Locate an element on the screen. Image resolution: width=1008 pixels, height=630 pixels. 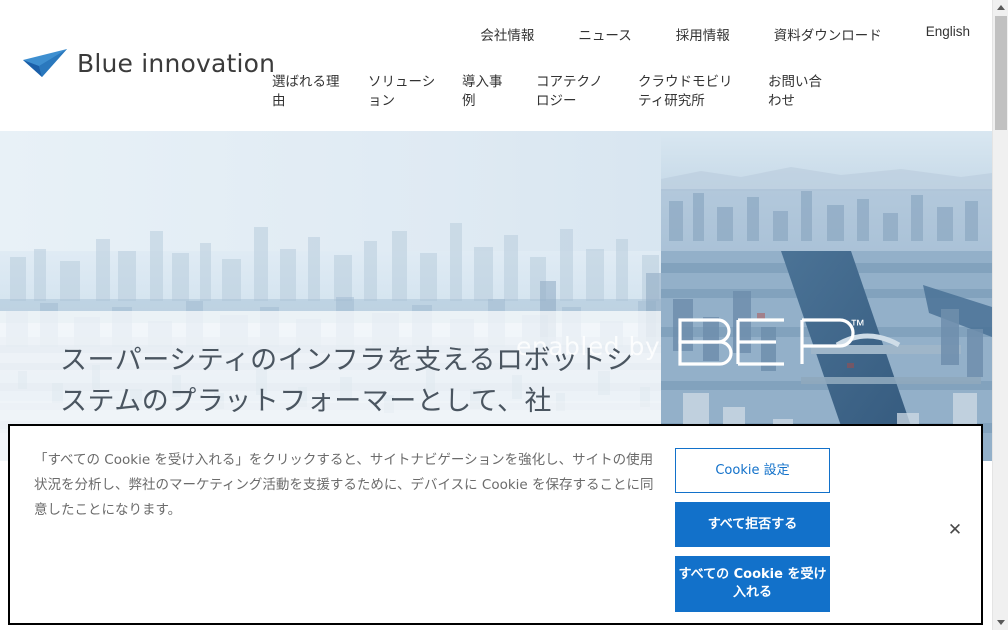
site-logo: Blue innovation is located at coordinates (148, 63).